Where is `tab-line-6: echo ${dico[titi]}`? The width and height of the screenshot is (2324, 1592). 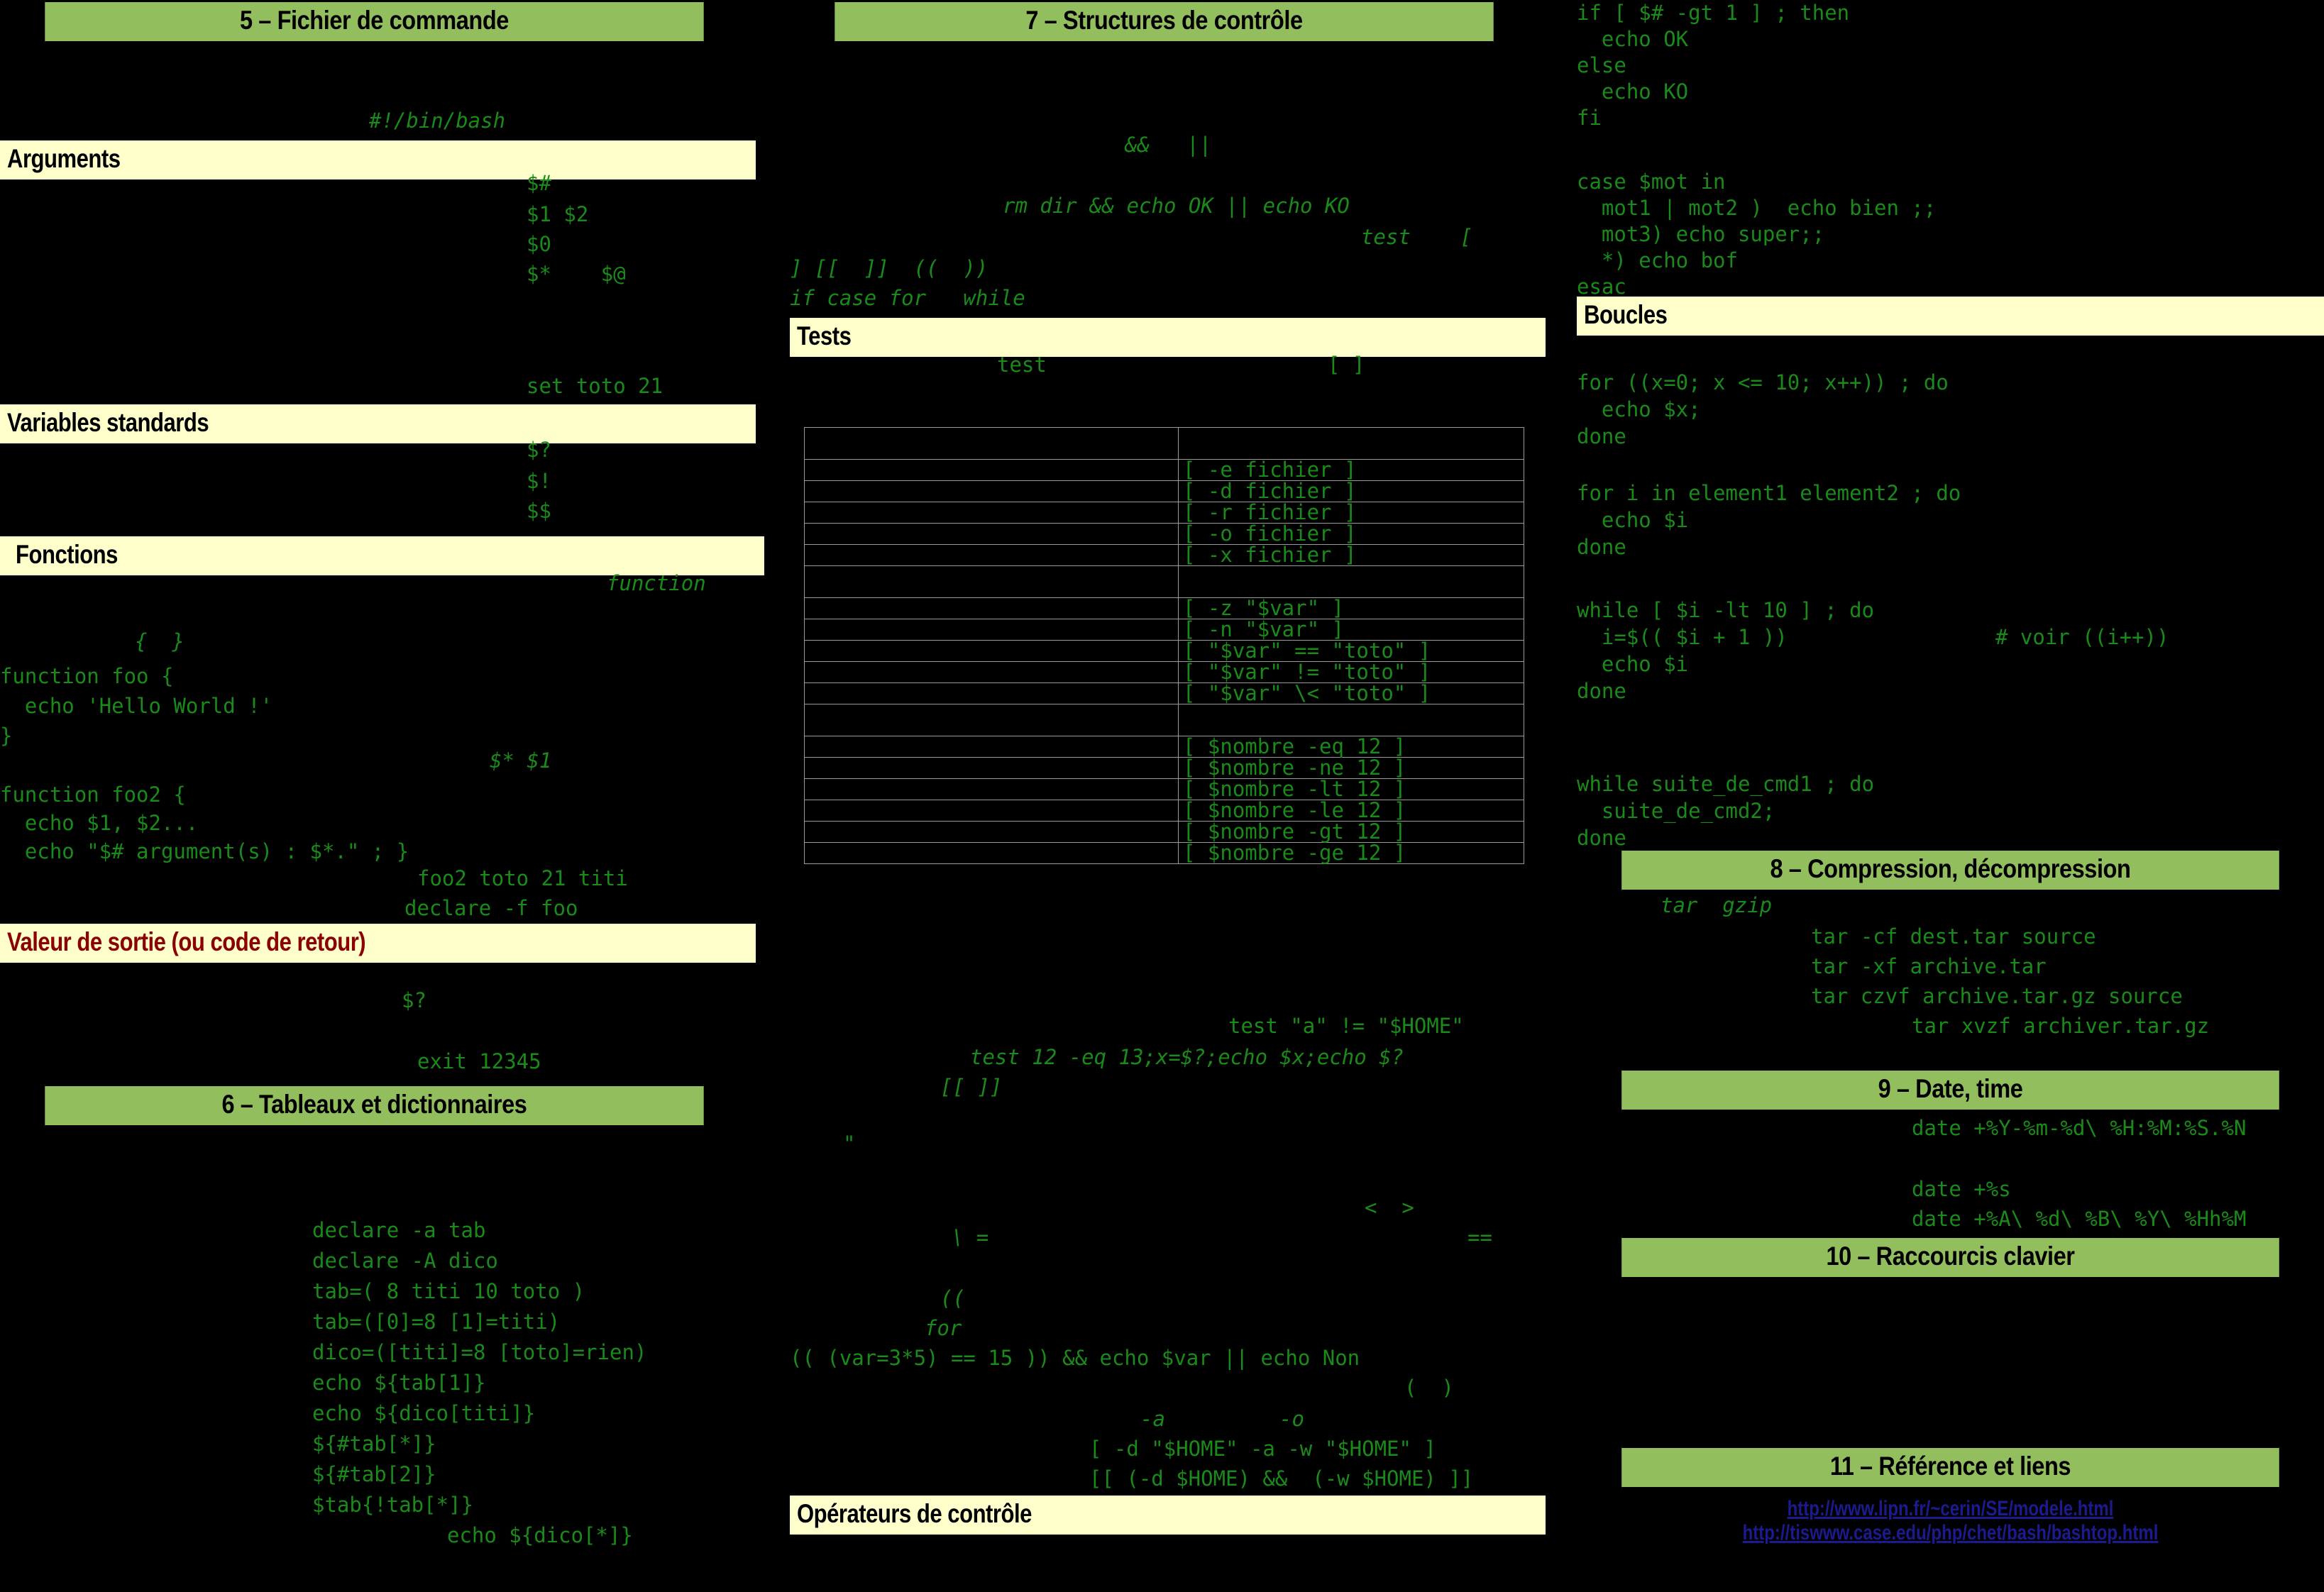 tab-line-6: echo ${dico[titi]} is located at coordinates (424, 1413).